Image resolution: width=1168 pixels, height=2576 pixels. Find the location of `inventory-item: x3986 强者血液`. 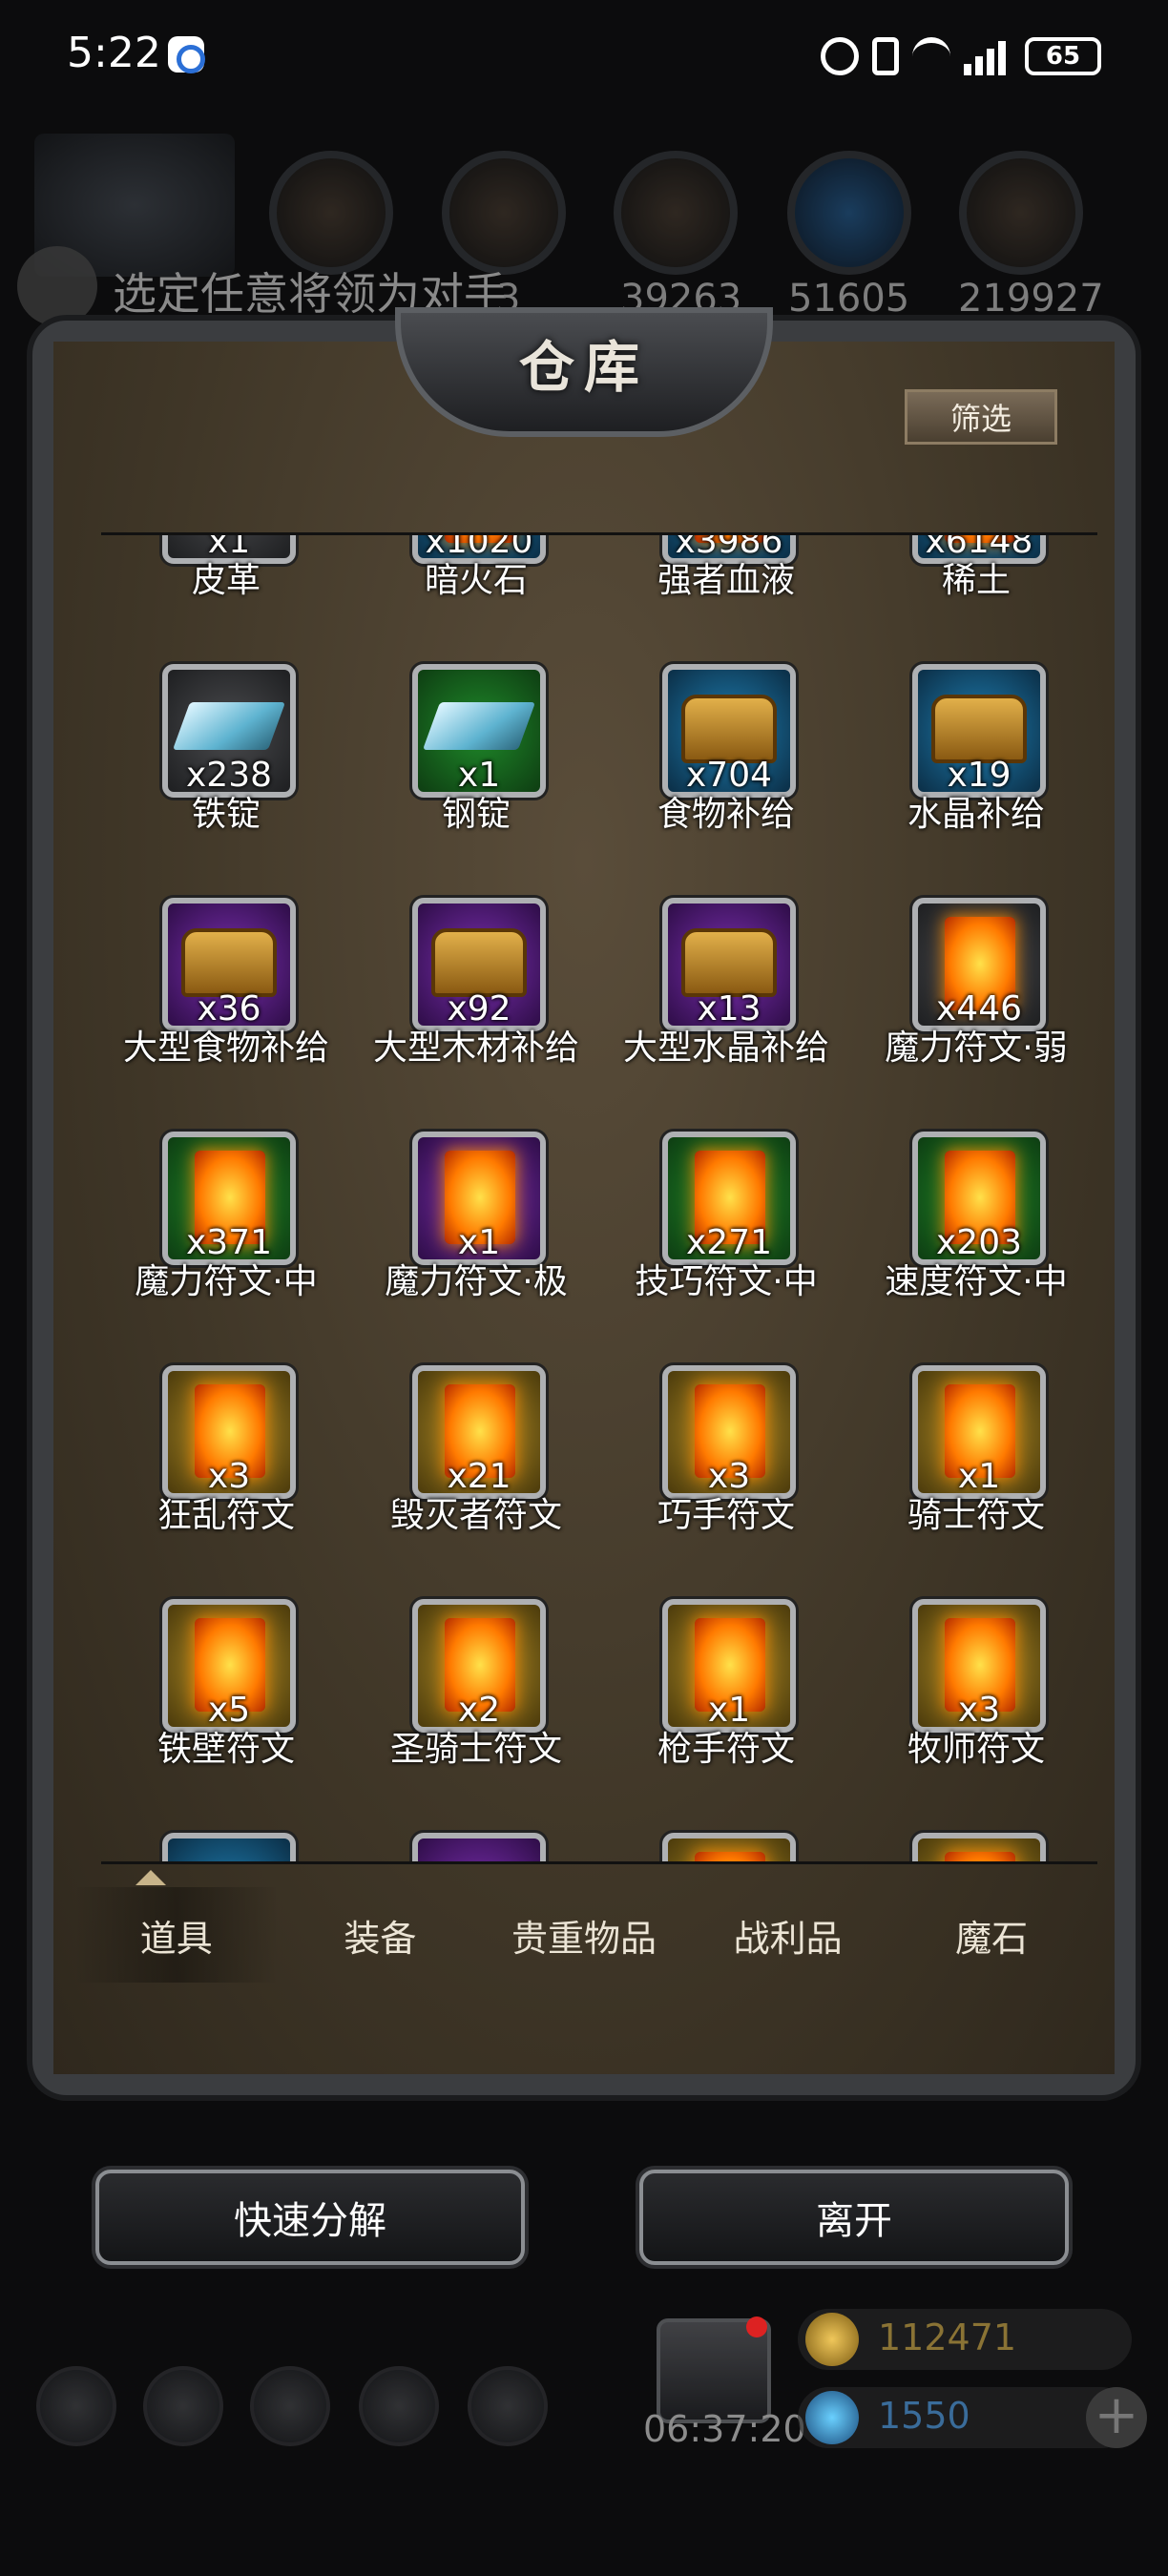

inventory-item: x3986 强者血液 is located at coordinates (726, 578).